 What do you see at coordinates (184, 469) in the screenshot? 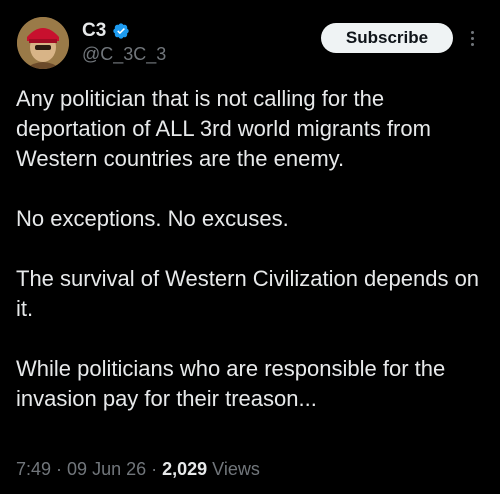
I see `views-count: 2,029` at bounding box center [184, 469].